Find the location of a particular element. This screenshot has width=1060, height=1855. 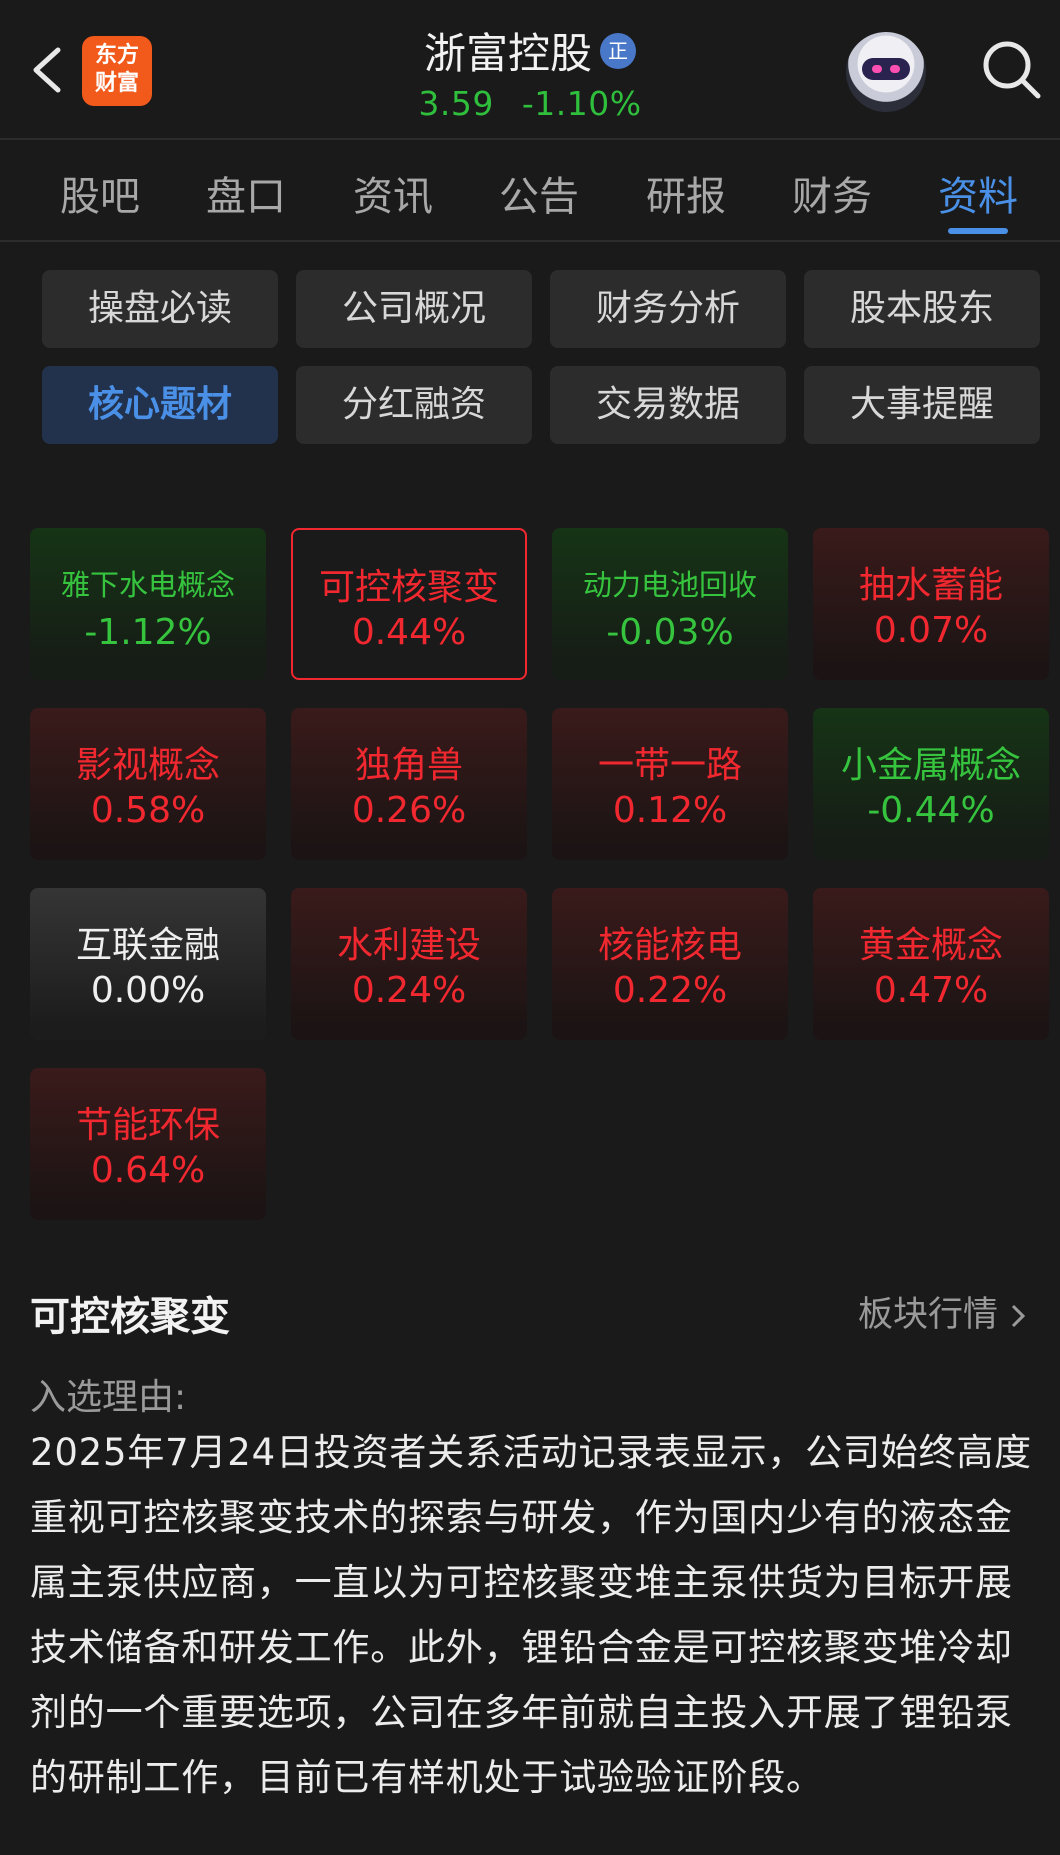

subbtn-trading-data: 交易数据 is located at coordinates (668, 405).